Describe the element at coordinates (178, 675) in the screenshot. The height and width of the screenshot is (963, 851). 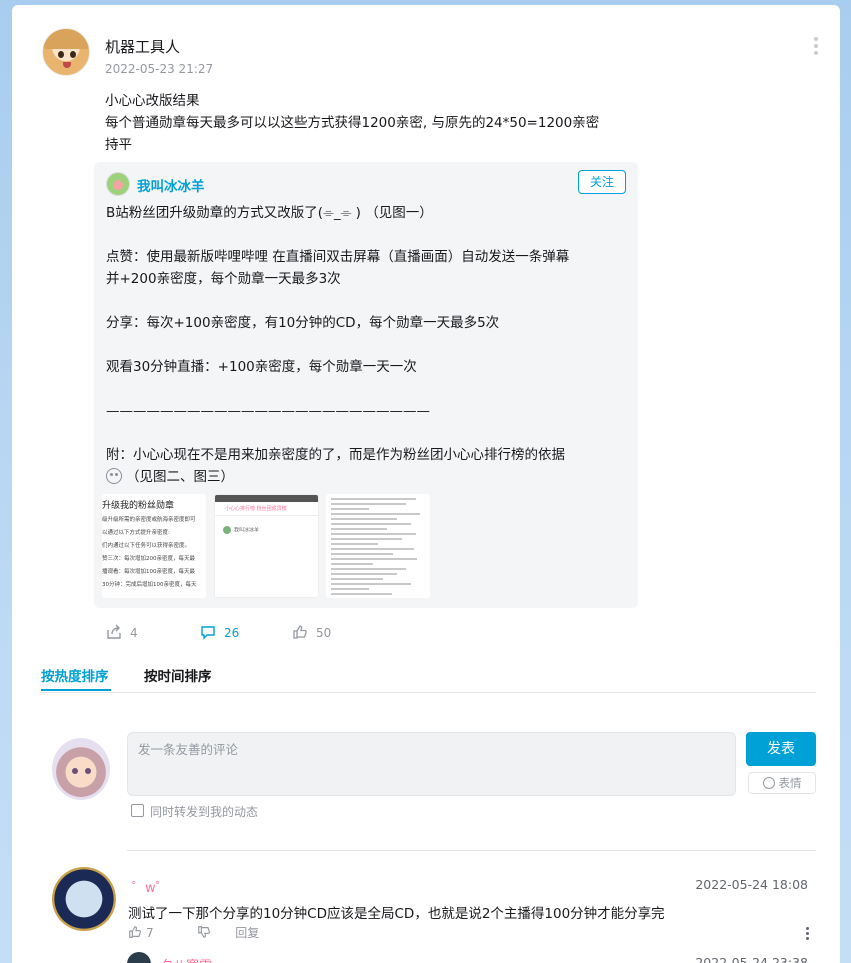
I see `sort-by-time-tab: 按时间排序` at that location.